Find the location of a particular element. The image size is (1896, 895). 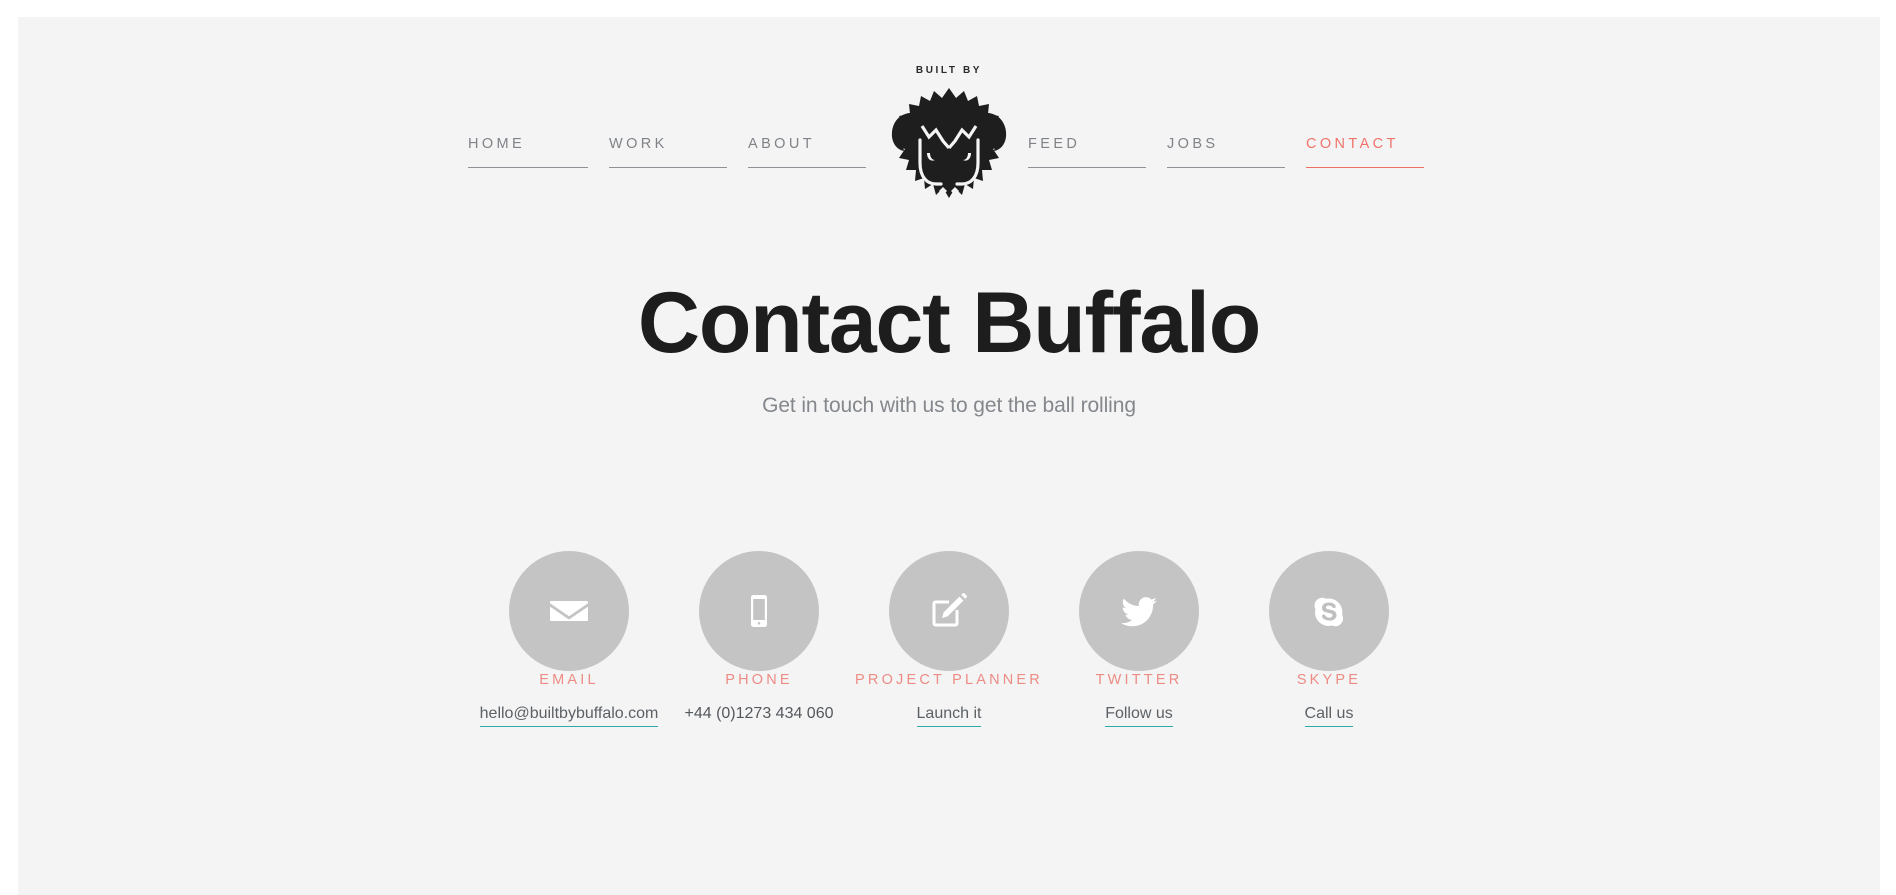

buffalo-head-logo is located at coordinates (949, 143).